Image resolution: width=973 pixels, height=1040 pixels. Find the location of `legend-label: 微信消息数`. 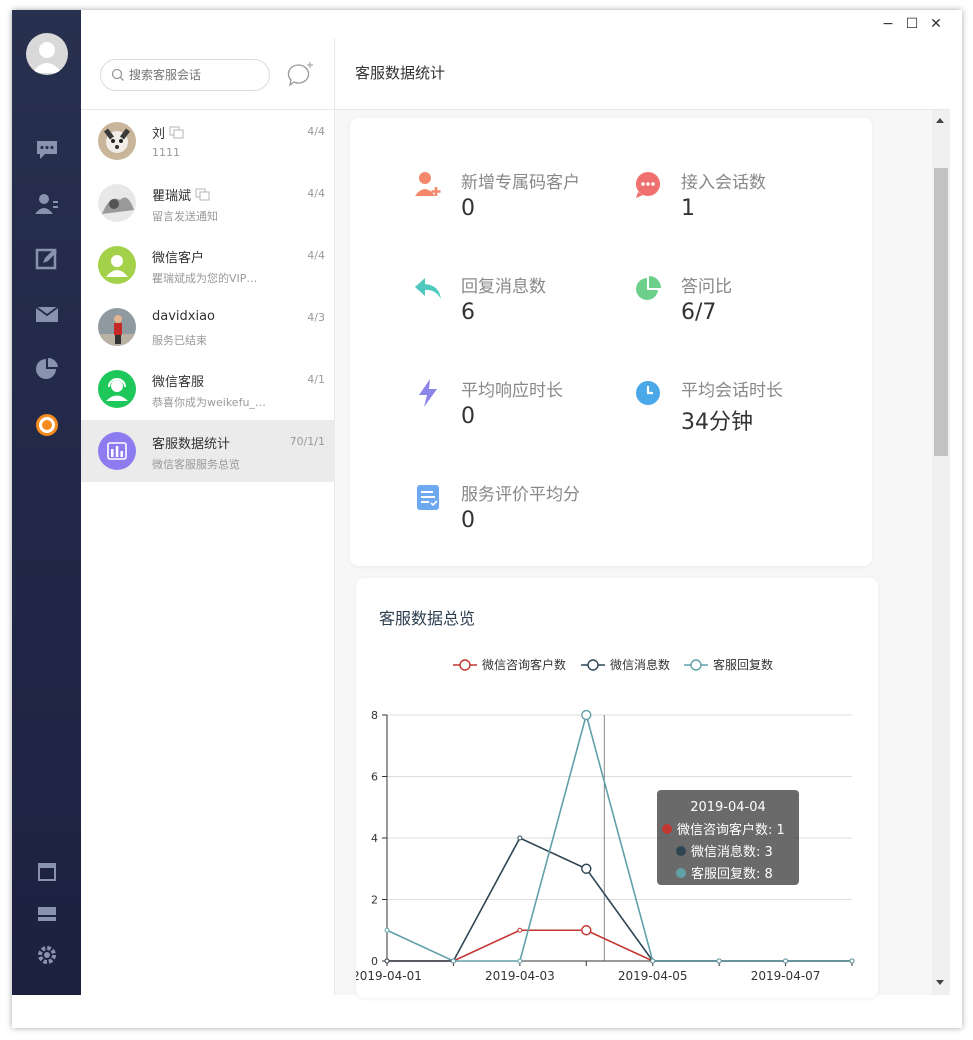

legend-label: 微信消息数 is located at coordinates (640, 664).